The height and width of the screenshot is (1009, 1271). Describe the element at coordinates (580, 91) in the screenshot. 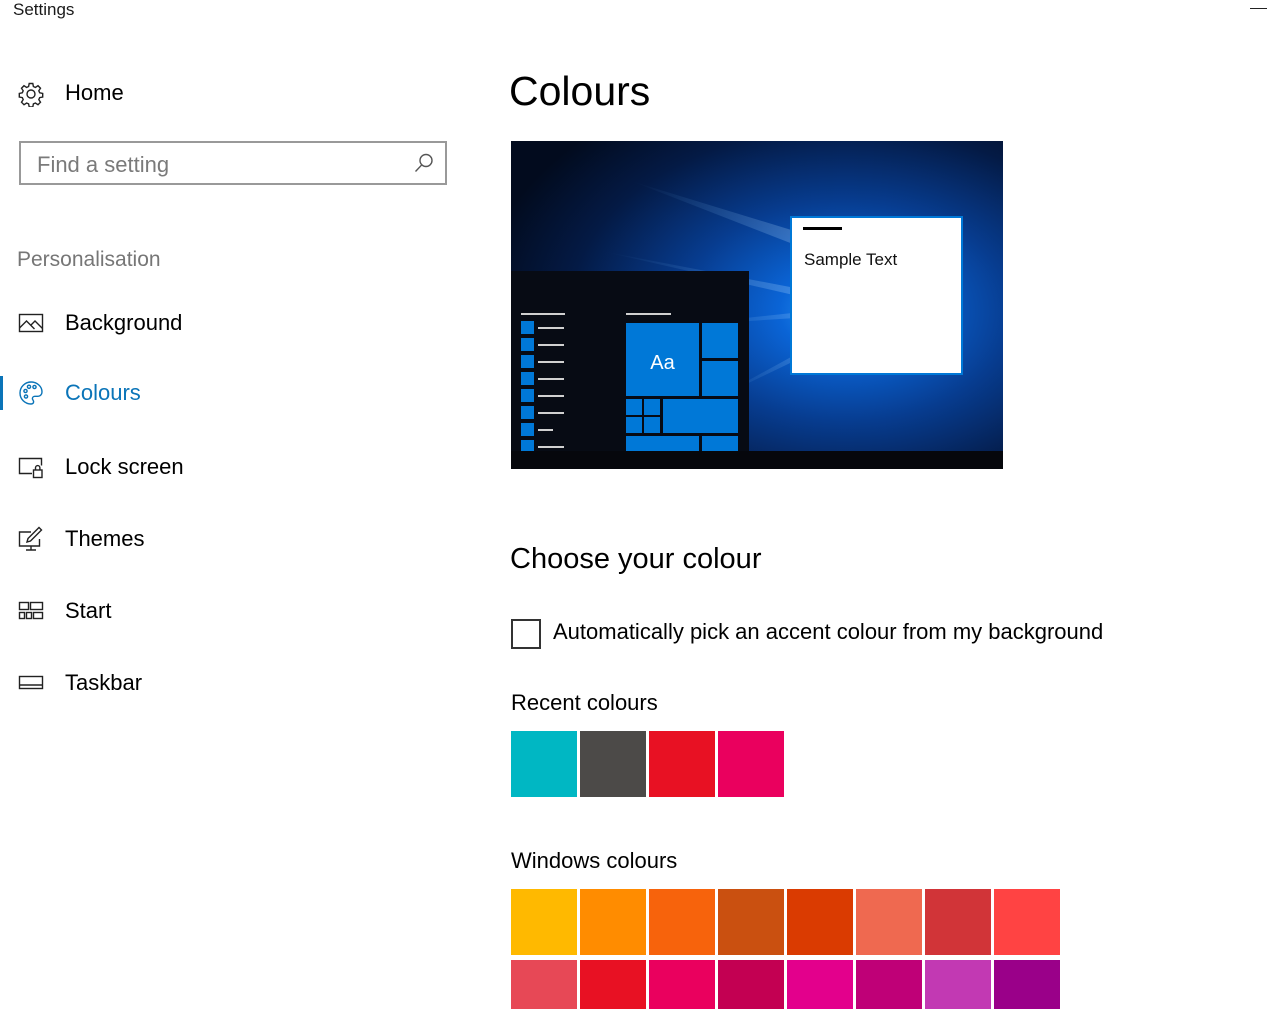

I see `page-title: Colours` at that location.